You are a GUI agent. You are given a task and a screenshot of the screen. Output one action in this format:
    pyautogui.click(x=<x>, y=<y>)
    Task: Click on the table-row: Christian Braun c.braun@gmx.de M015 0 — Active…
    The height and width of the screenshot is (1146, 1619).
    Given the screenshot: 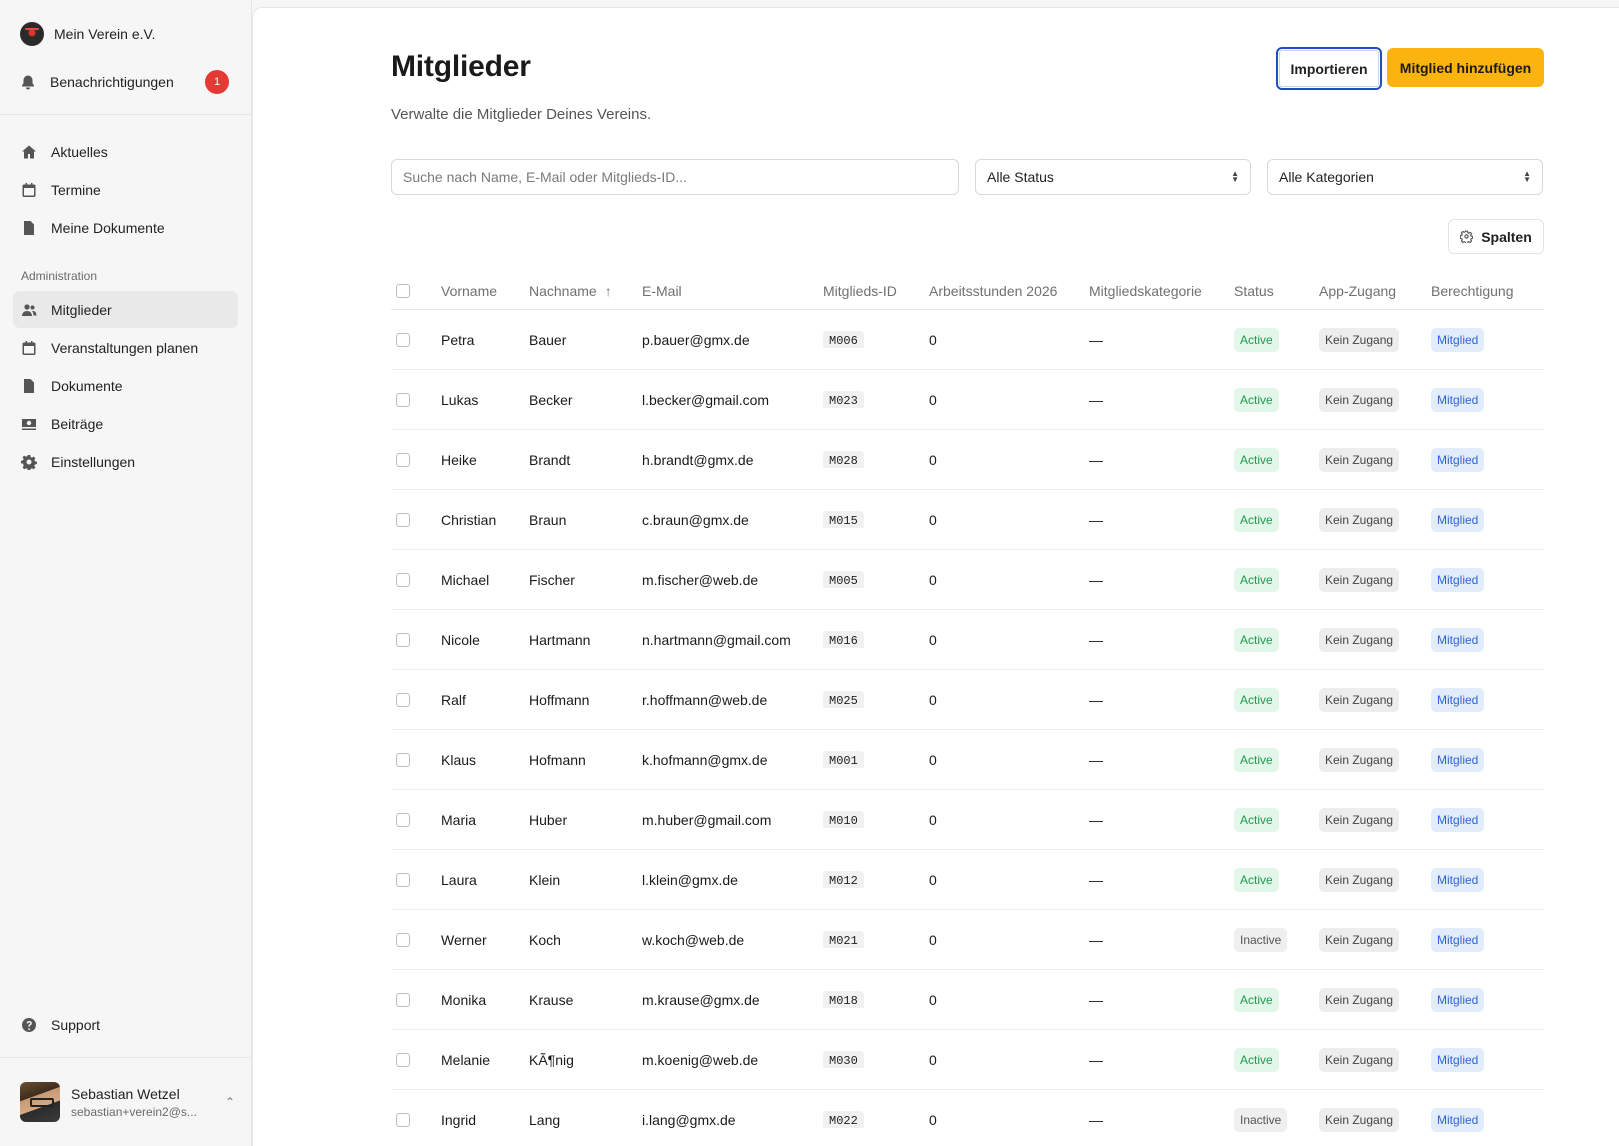 What is the action you would take?
    pyautogui.click(x=967, y=520)
    